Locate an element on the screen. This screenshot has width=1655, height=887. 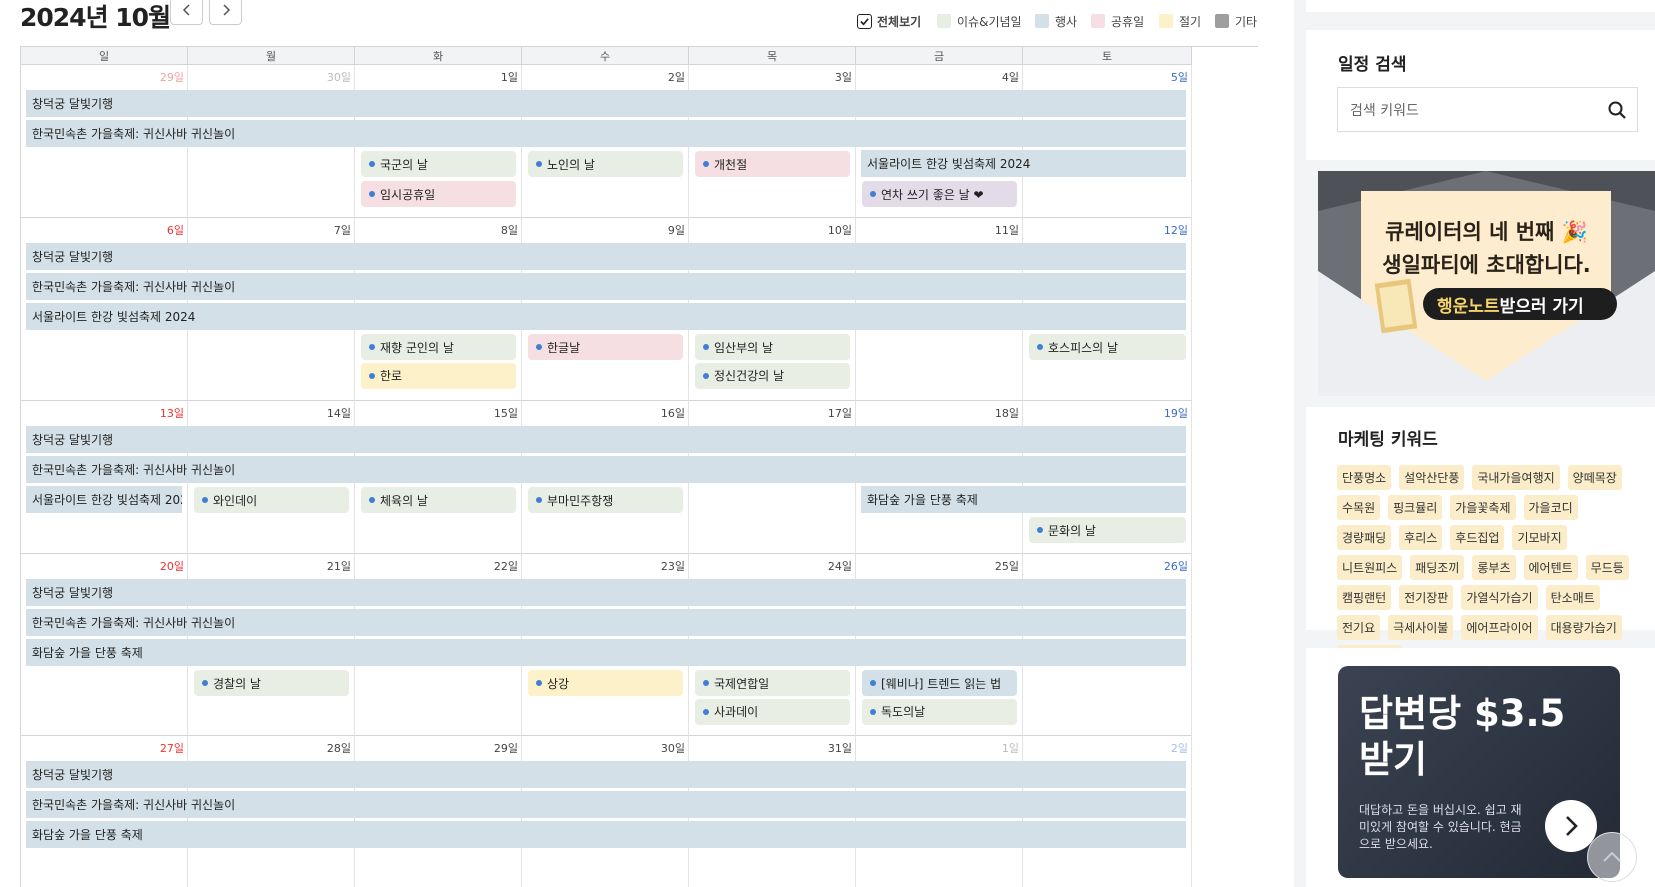
keyword-chip: 캠핑랜턴 is located at coordinates (1364, 597).